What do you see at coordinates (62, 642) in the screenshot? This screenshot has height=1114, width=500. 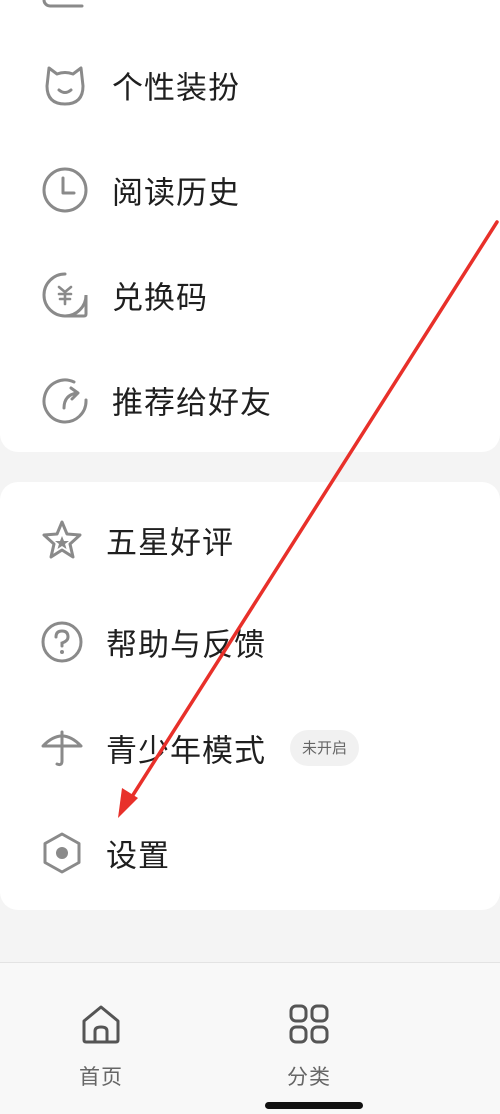 I see `help-icon` at bounding box center [62, 642].